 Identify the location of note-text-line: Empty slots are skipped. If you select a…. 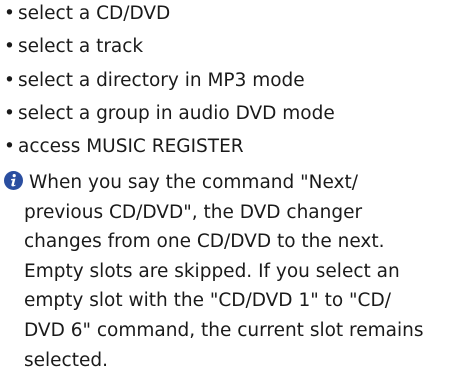
(212, 271).